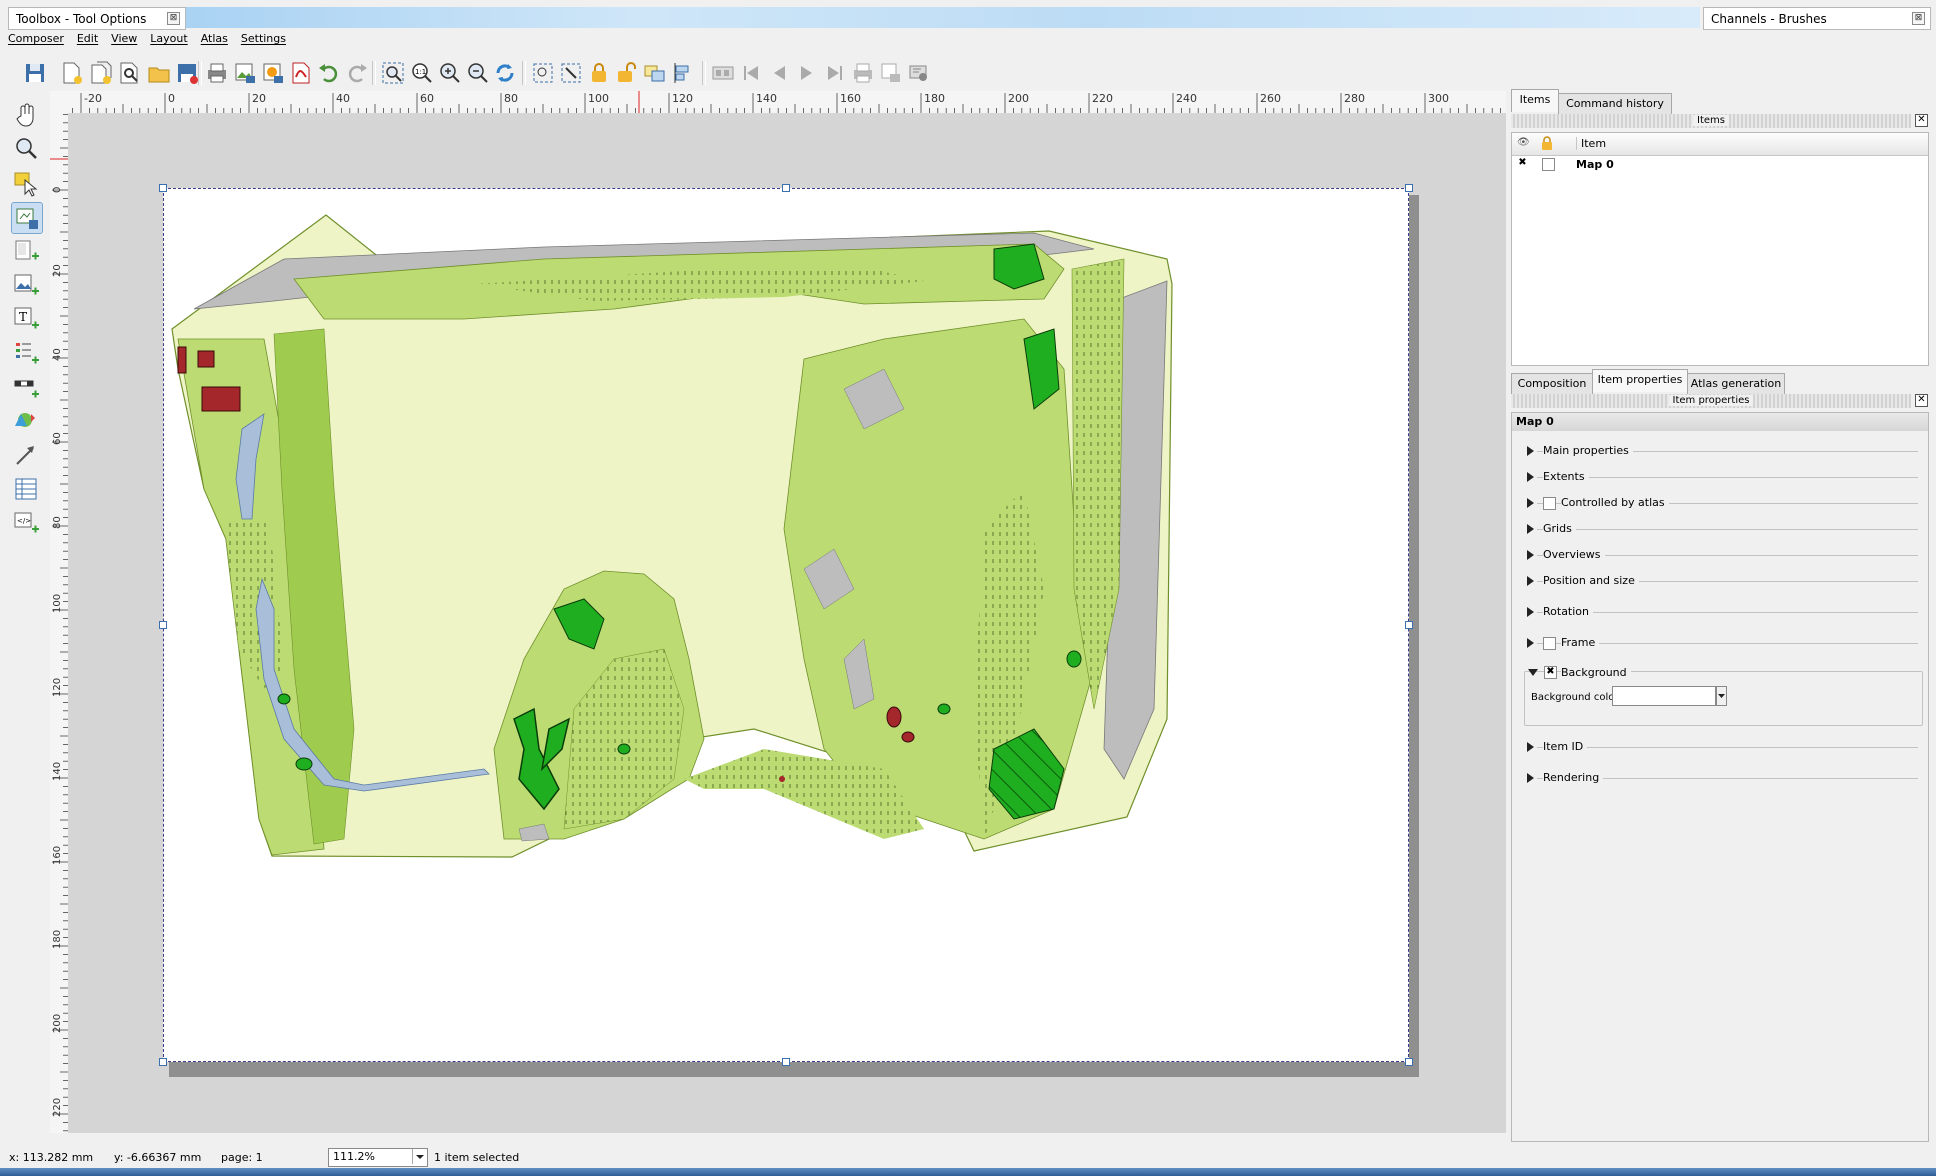 The image size is (1936, 1176). What do you see at coordinates (449, 73) in the screenshot?
I see `zoom-in-icon` at bounding box center [449, 73].